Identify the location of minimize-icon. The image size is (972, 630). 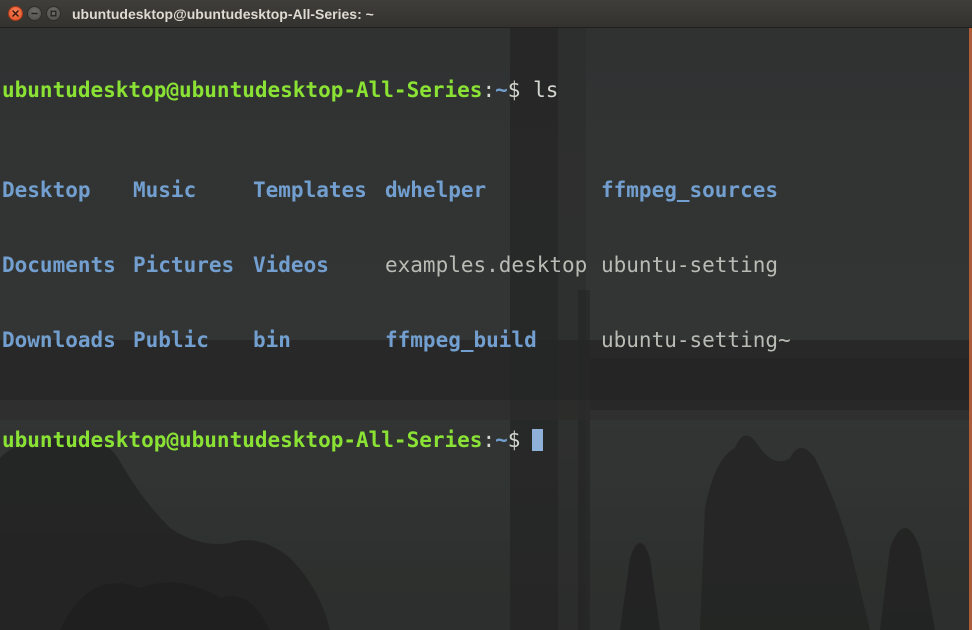
(34, 13).